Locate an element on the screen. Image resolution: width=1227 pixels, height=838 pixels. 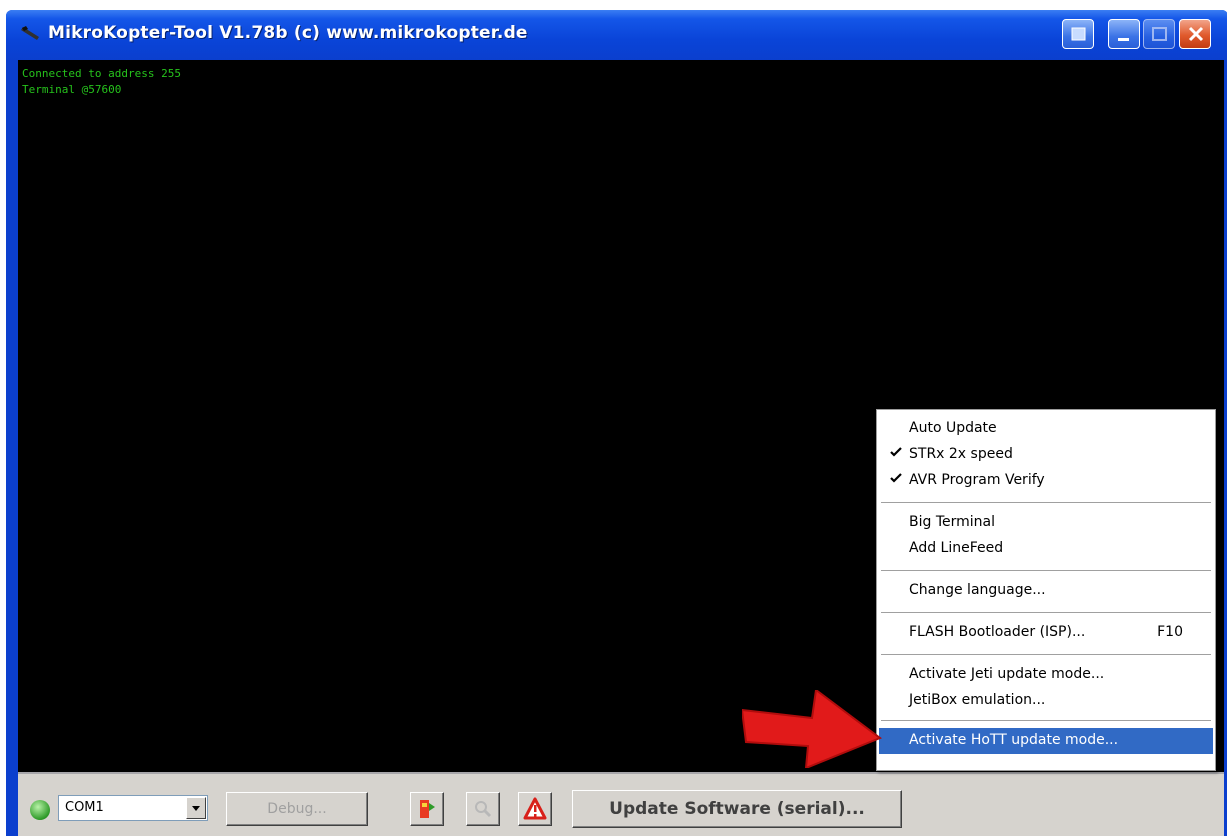
search-button is located at coordinates (483, 809).